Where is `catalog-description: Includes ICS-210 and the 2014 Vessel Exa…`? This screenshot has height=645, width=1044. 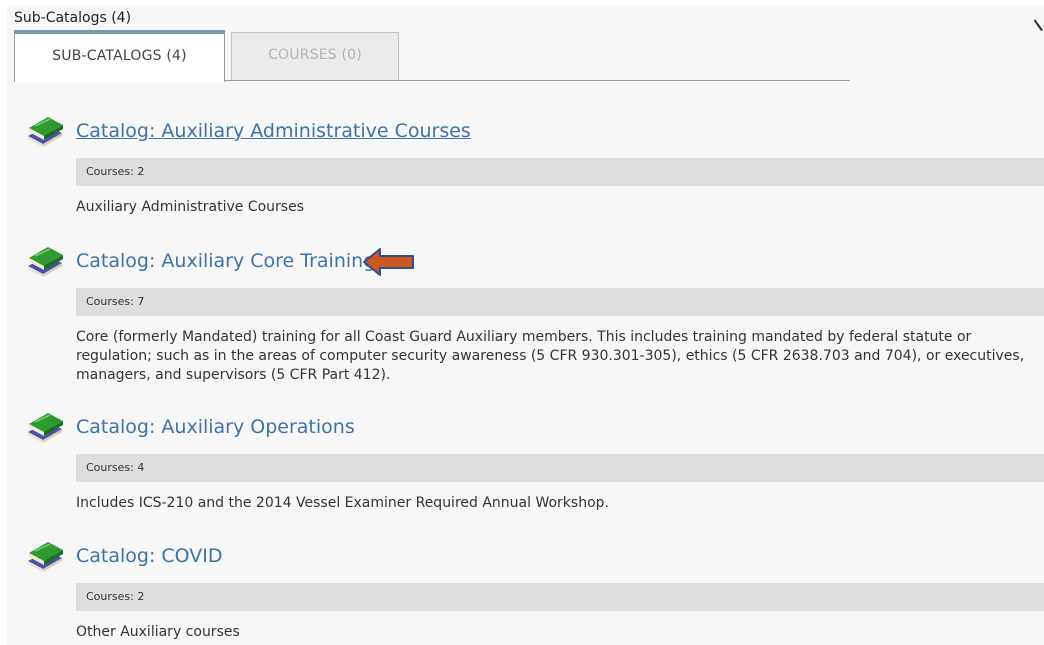 catalog-description: Includes ICS-210 and the 2014 Vessel Exa… is located at coordinates (342, 503).